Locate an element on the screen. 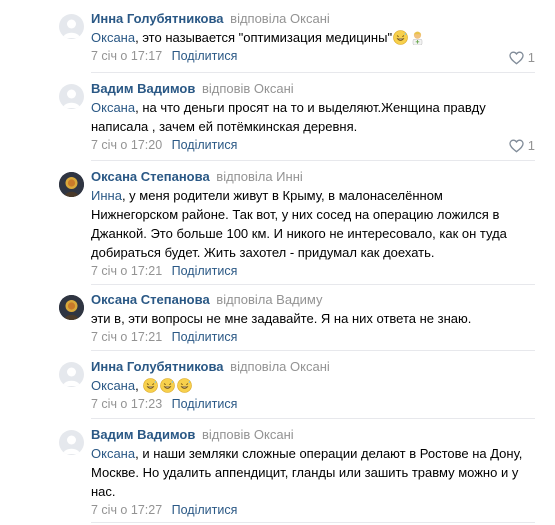 Image resolution: width=555 pixels, height=525 pixels. health-worker-emoji is located at coordinates (417, 37).